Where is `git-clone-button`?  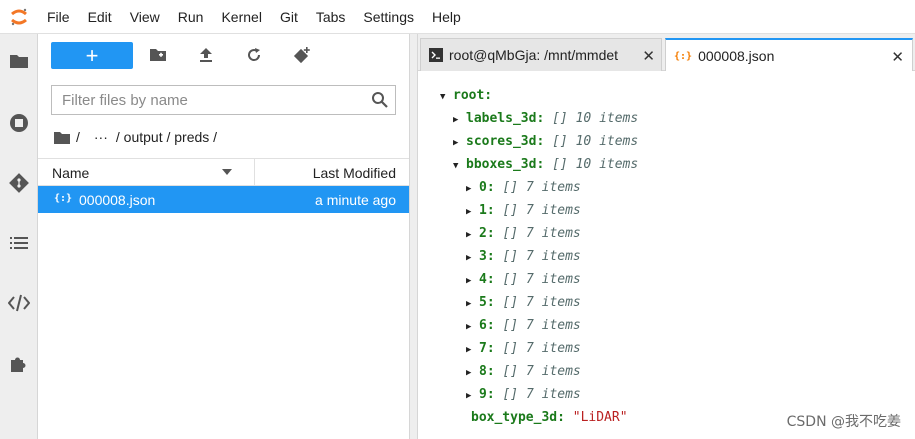
git-clone-button is located at coordinates (302, 55).